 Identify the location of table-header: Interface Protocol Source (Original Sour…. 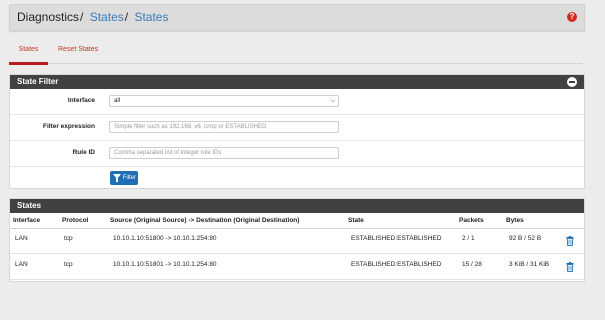
(297, 221).